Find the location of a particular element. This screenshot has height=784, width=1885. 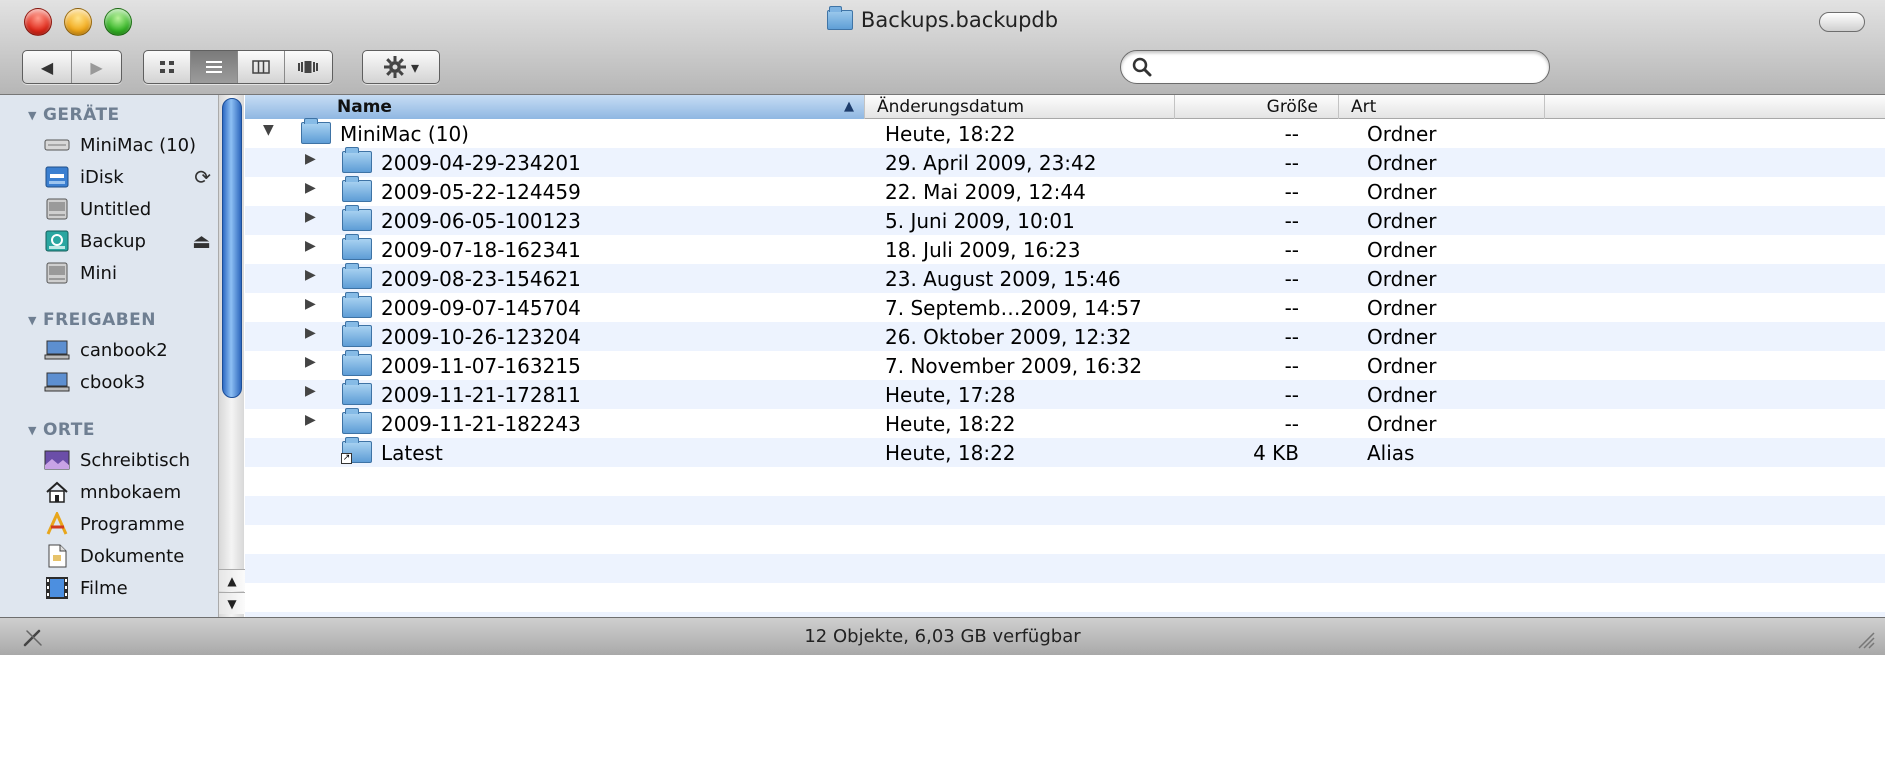

traffic-lights is located at coordinates (78, 22).